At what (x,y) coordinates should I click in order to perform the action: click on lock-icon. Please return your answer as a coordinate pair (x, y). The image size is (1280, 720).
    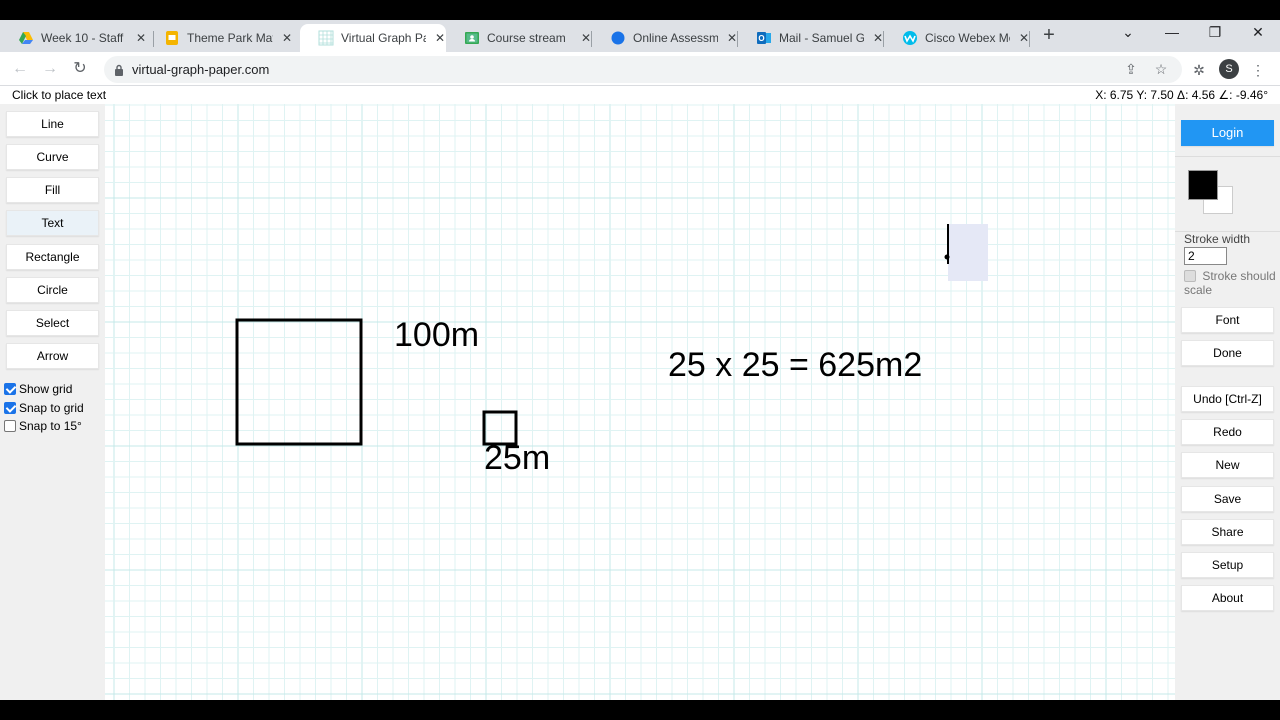
    Looking at the image, I should click on (119, 69).